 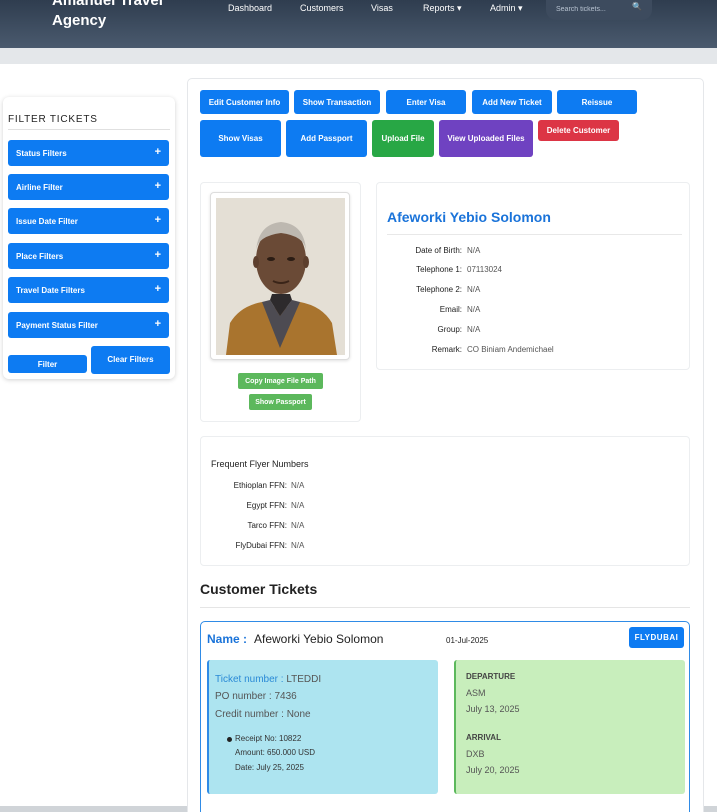 What do you see at coordinates (227, 639) in the screenshot?
I see `ticket-name-label: Name :` at bounding box center [227, 639].